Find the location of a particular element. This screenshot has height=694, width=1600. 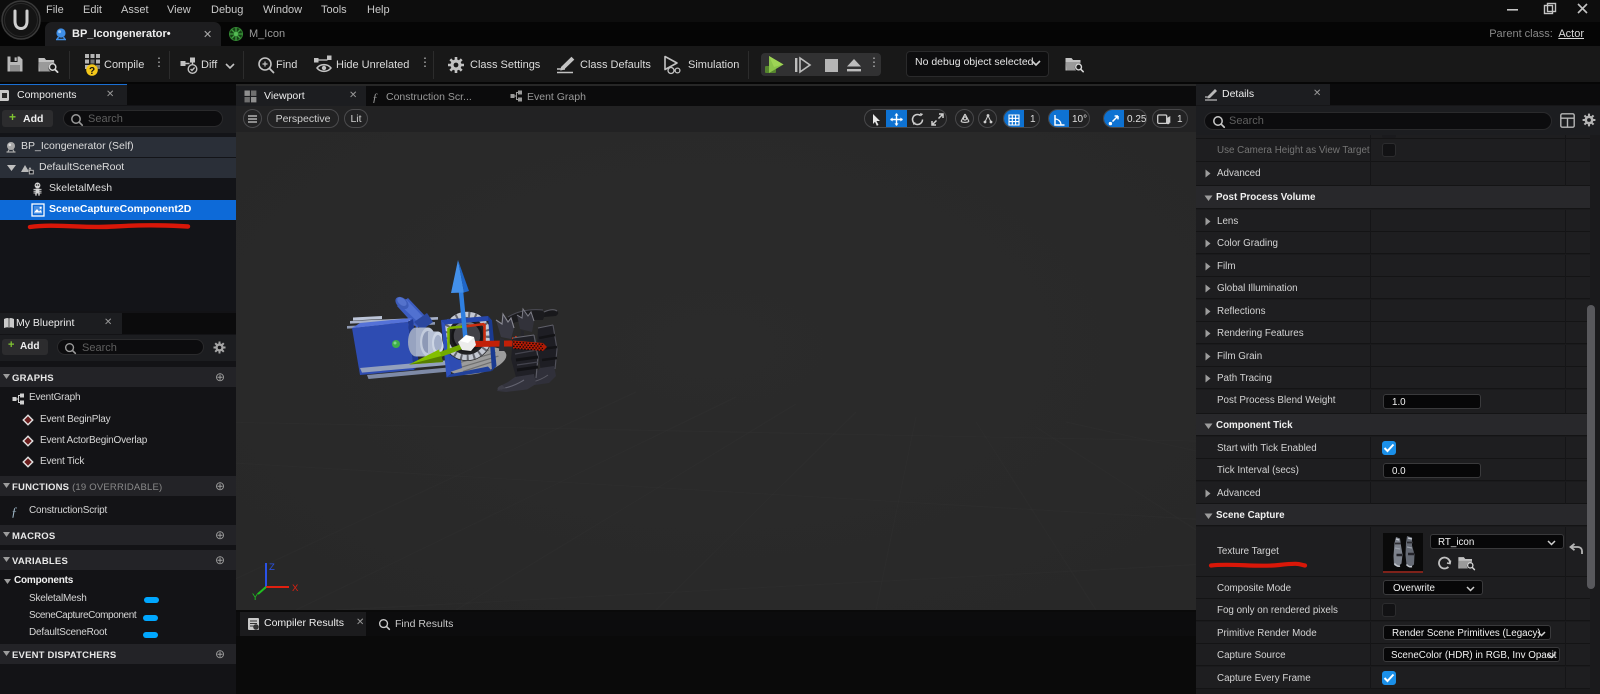

svg-text: X is located at coordinates (295, 588).